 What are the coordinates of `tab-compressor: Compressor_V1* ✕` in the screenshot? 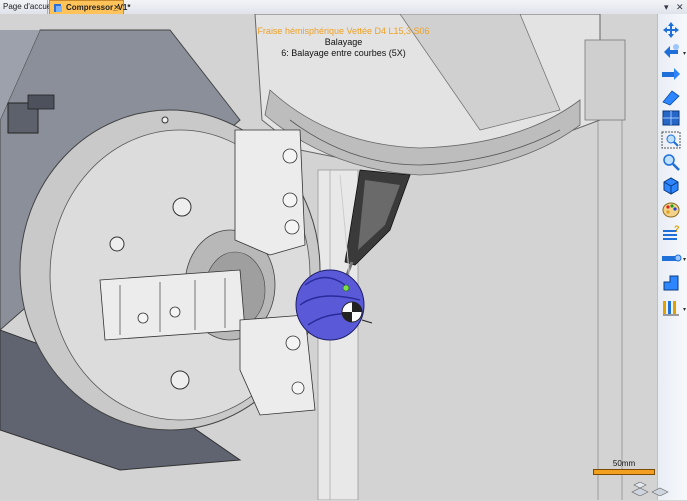 It's located at (89, 7).